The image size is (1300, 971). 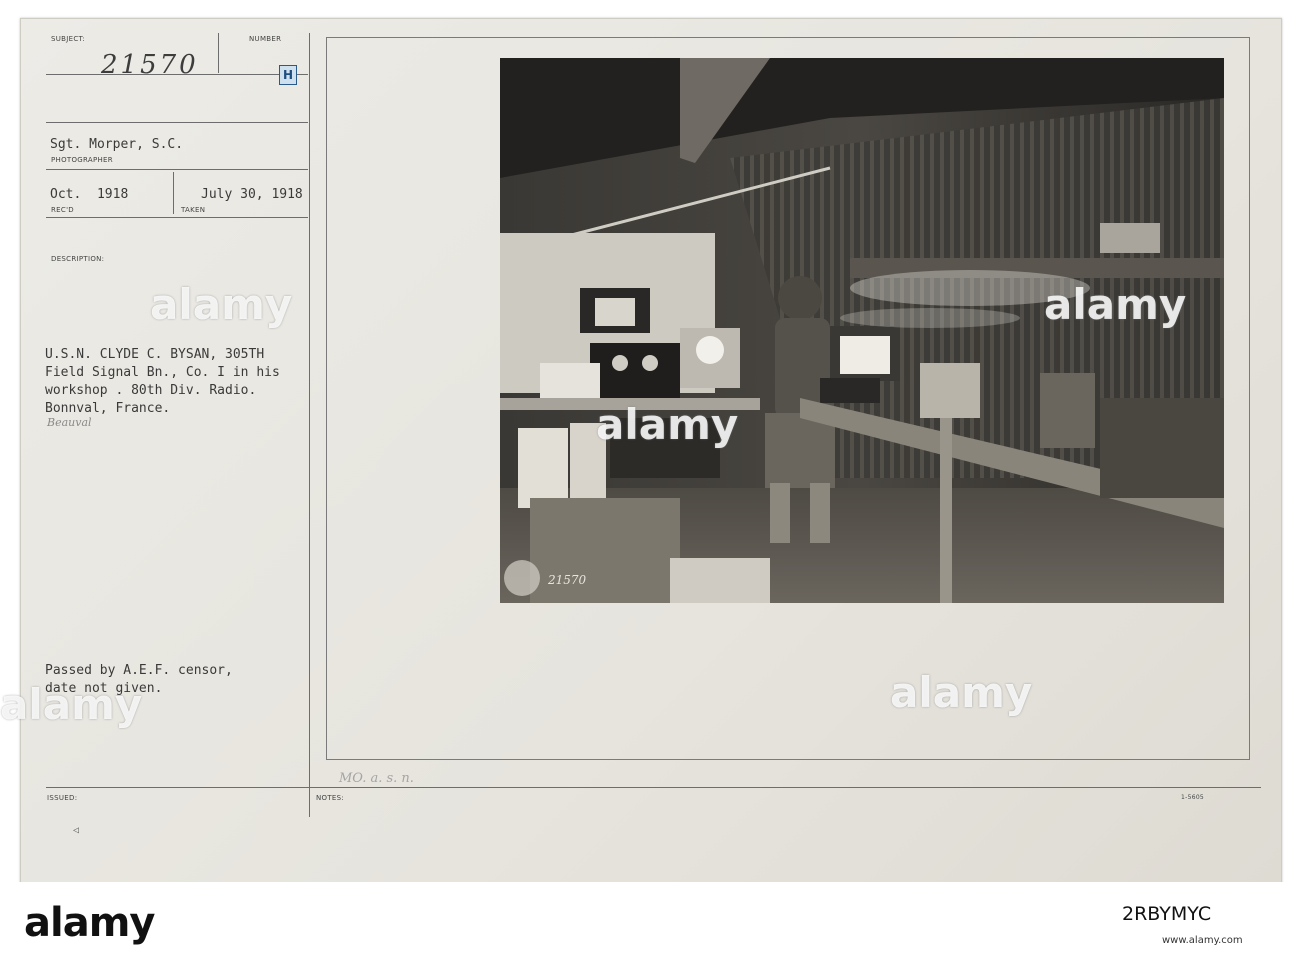 I want to click on image-id: 2RBYMYC, so click(x=1167, y=914).